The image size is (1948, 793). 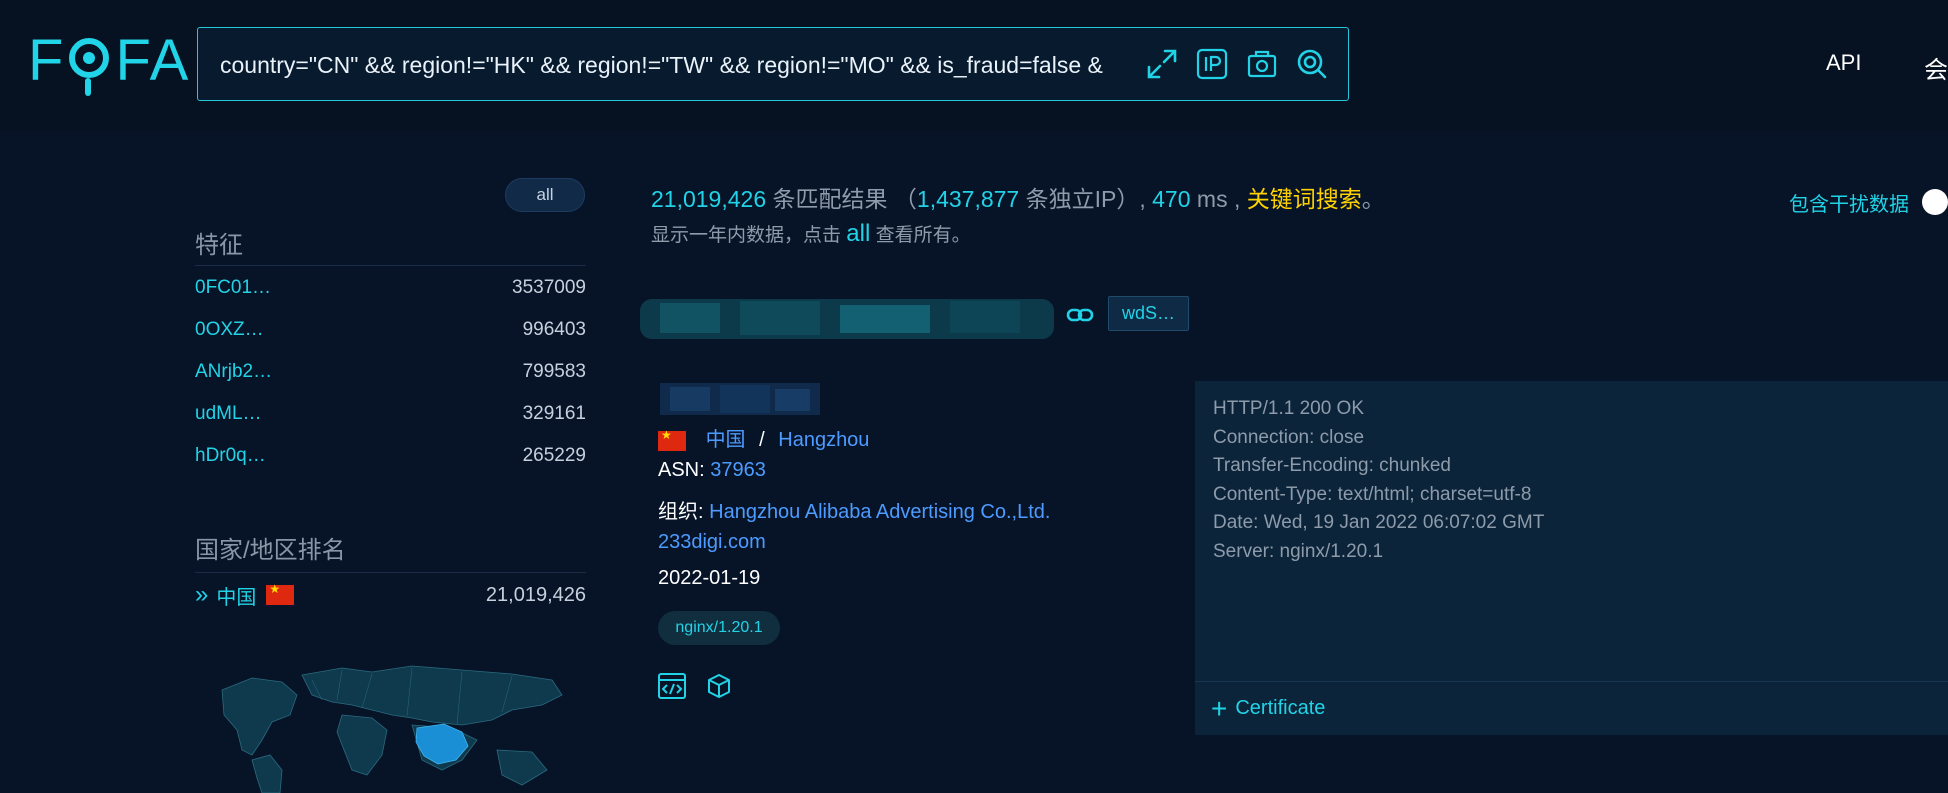 I want to click on location-line: 中国 / Hangzhou, so click(x=763, y=437).